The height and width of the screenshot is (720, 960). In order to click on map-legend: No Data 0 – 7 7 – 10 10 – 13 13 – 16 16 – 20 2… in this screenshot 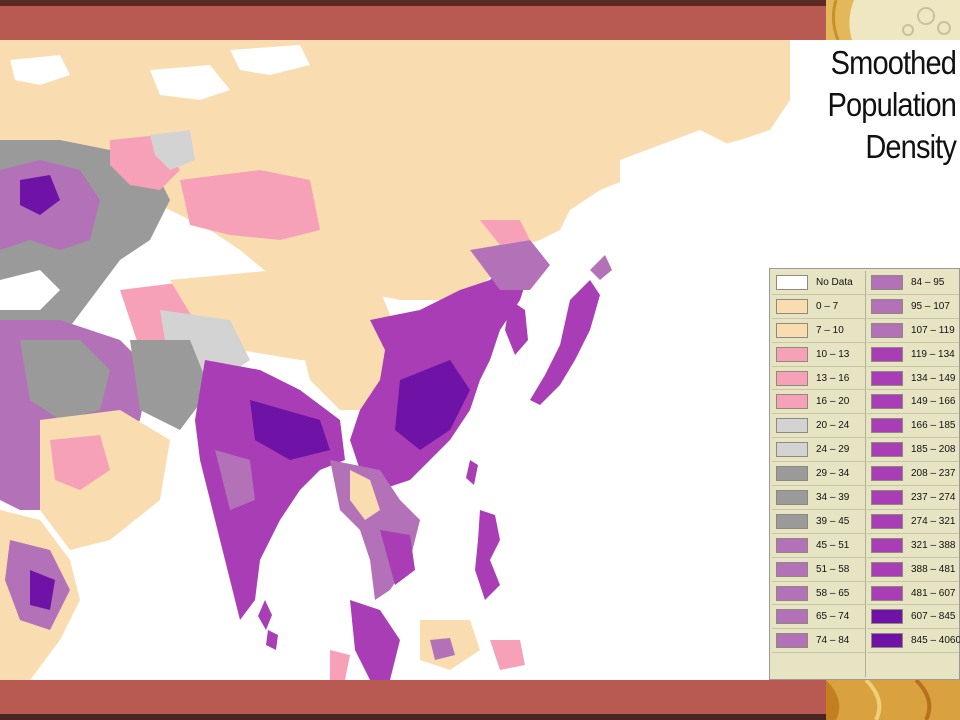, I will do `click(864, 474)`.